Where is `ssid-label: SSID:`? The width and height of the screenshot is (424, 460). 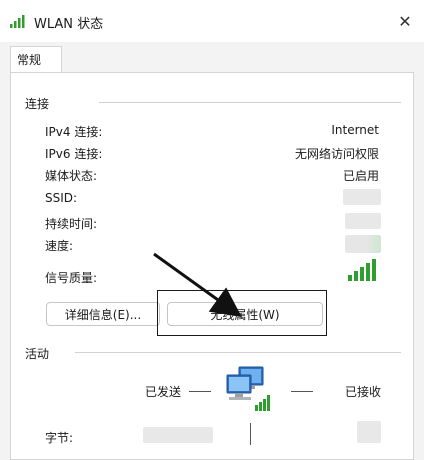
ssid-label: SSID: is located at coordinates (61, 198).